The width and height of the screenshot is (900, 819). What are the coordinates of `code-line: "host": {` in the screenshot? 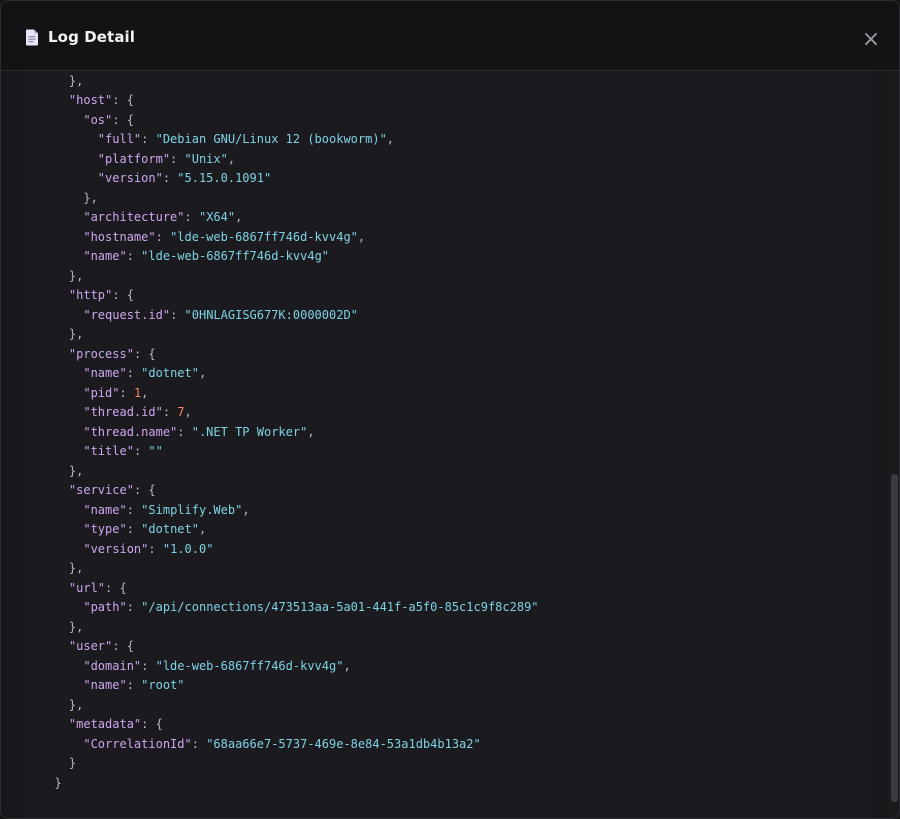 It's located at (289, 101).